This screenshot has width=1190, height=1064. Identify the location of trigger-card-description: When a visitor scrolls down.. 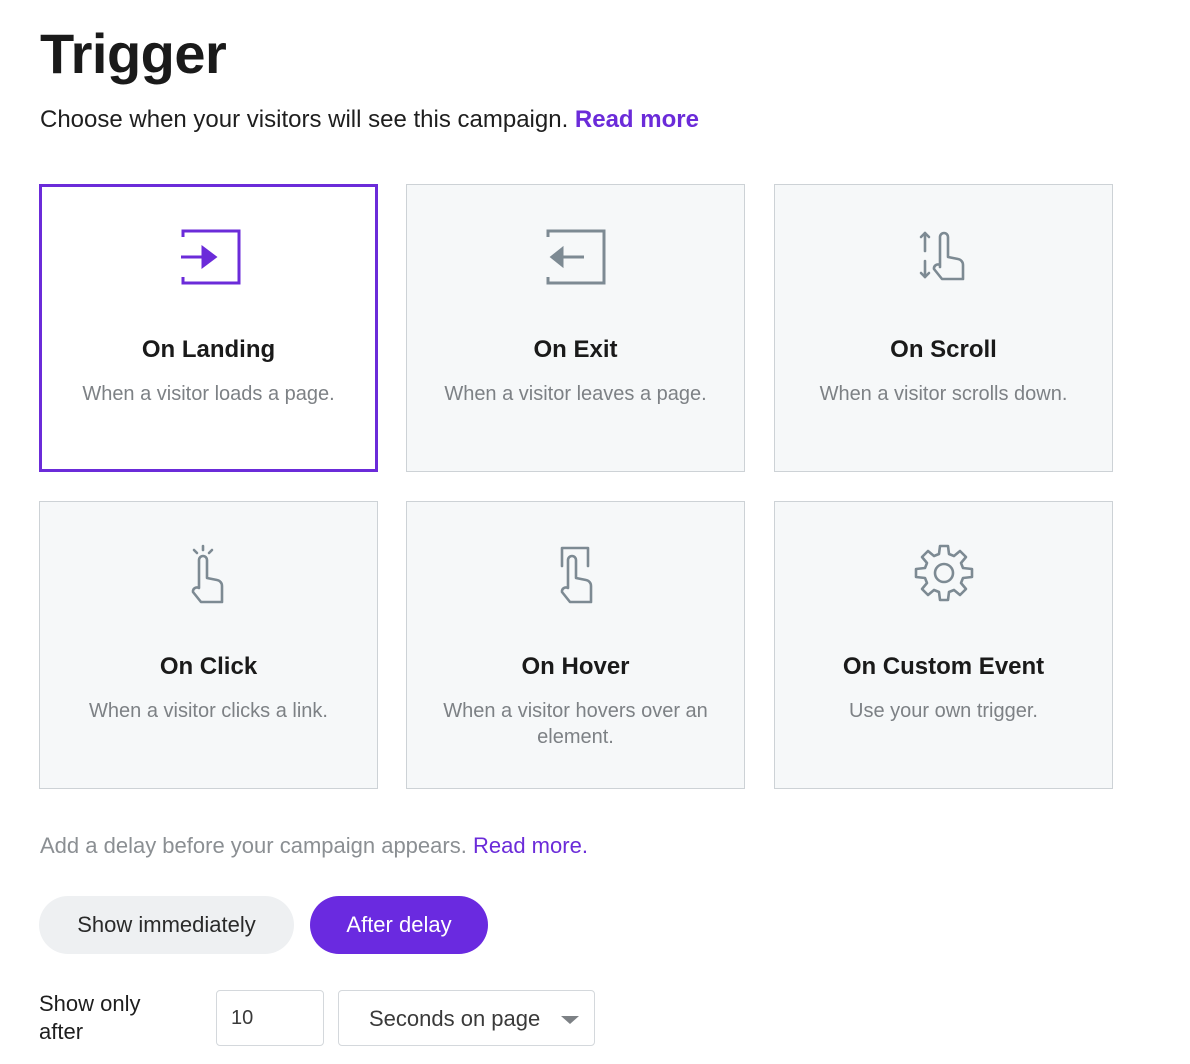
(943, 394).